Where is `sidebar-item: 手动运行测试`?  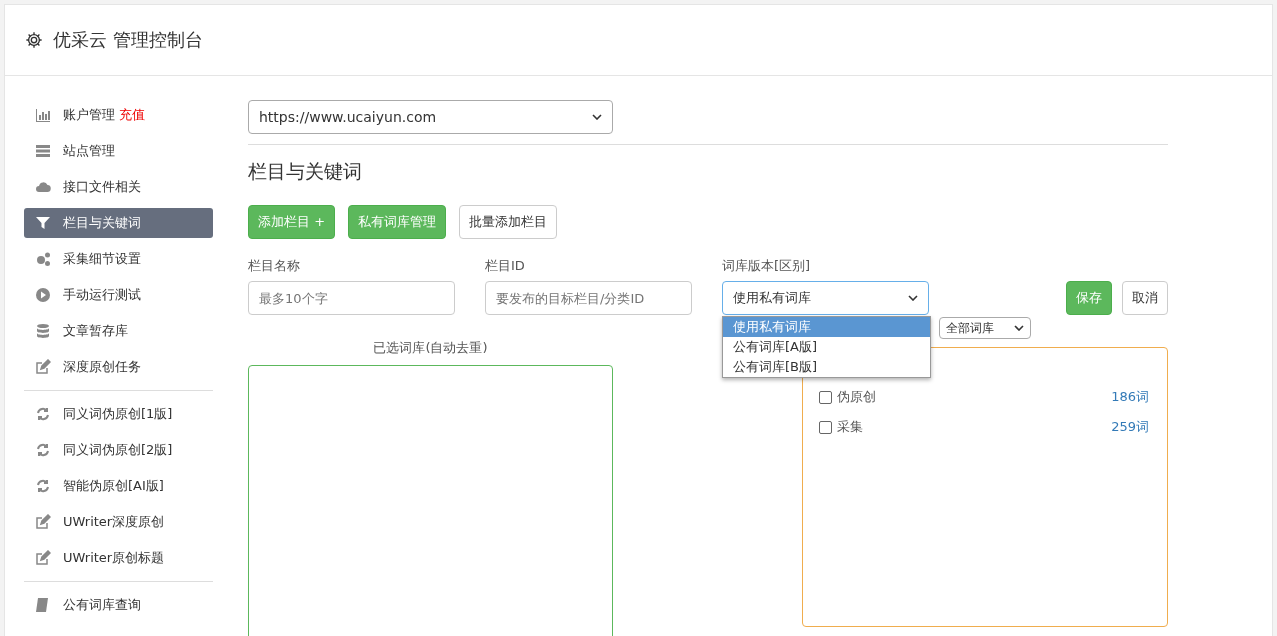
sidebar-item: 手动运行测试 is located at coordinates (118, 295).